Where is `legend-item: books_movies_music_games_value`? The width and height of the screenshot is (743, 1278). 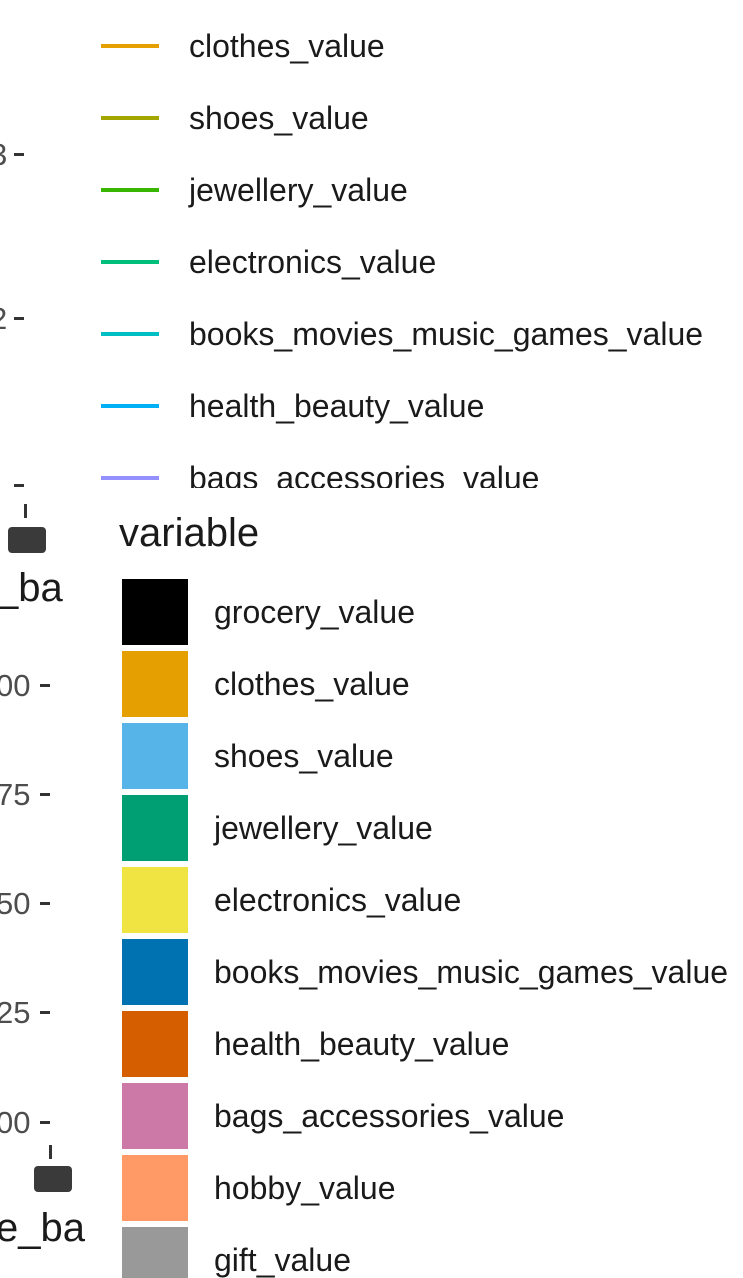 legend-item: books_movies_music_games_value is located at coordinates (371, 975).